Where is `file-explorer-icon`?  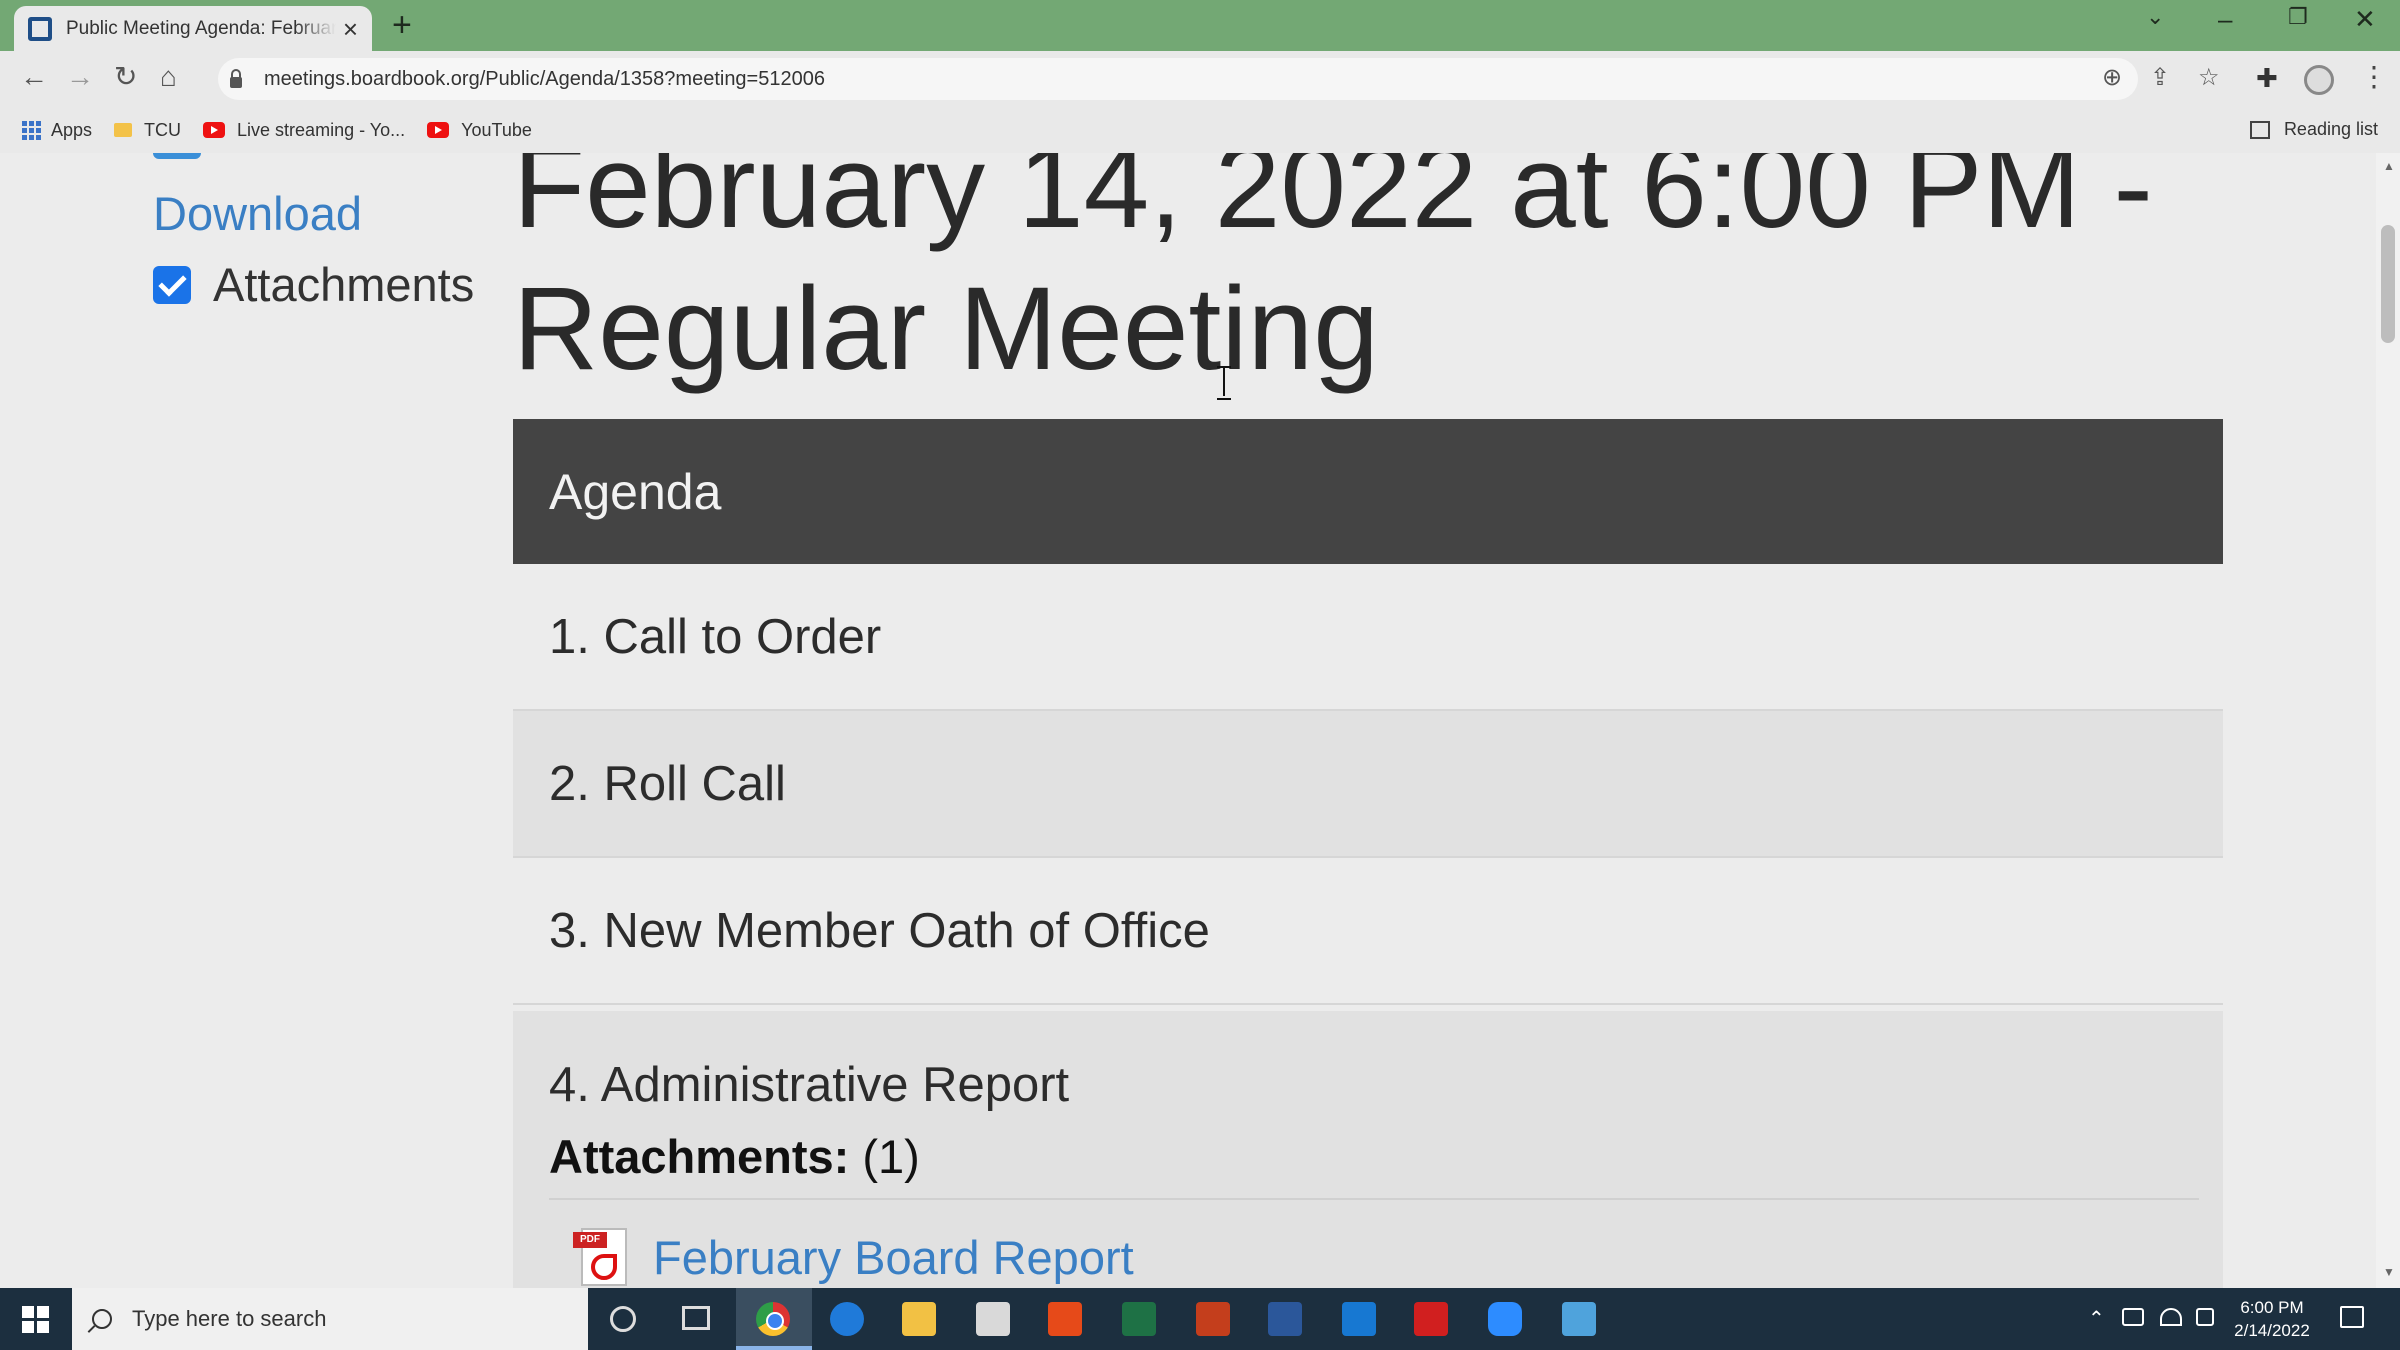 file-explorer-icon is located at coordinates (919, 1319).